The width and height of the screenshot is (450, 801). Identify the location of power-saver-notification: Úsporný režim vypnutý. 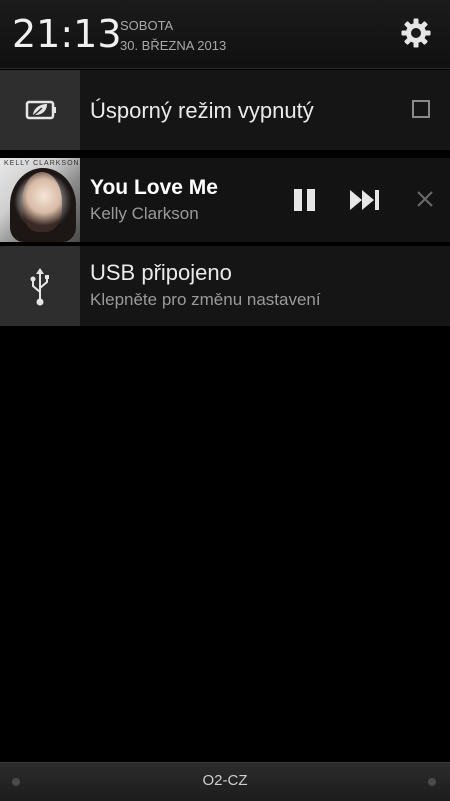
(225, 110).